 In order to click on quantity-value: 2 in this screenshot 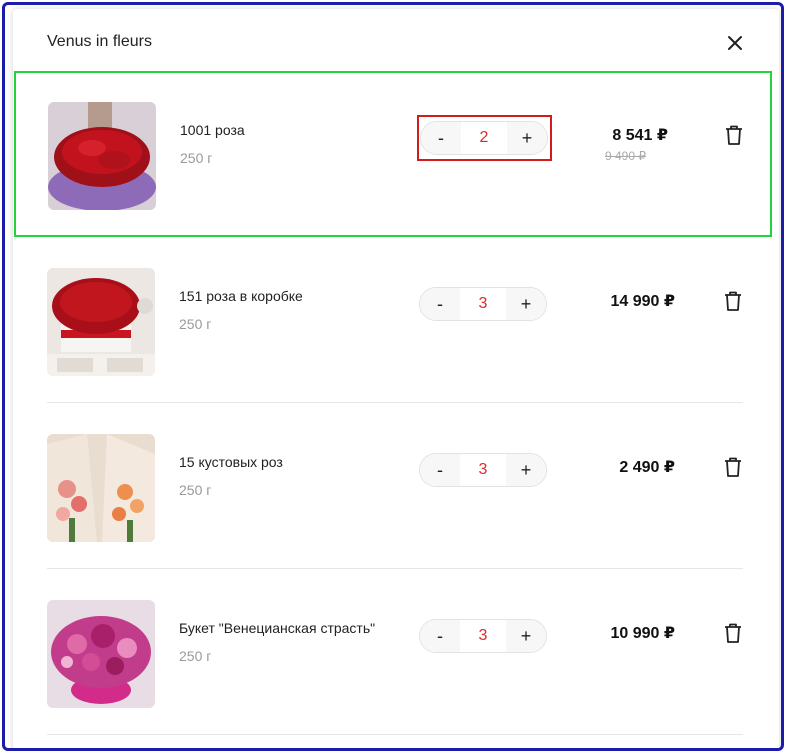, I will do `click(484, 138)`.